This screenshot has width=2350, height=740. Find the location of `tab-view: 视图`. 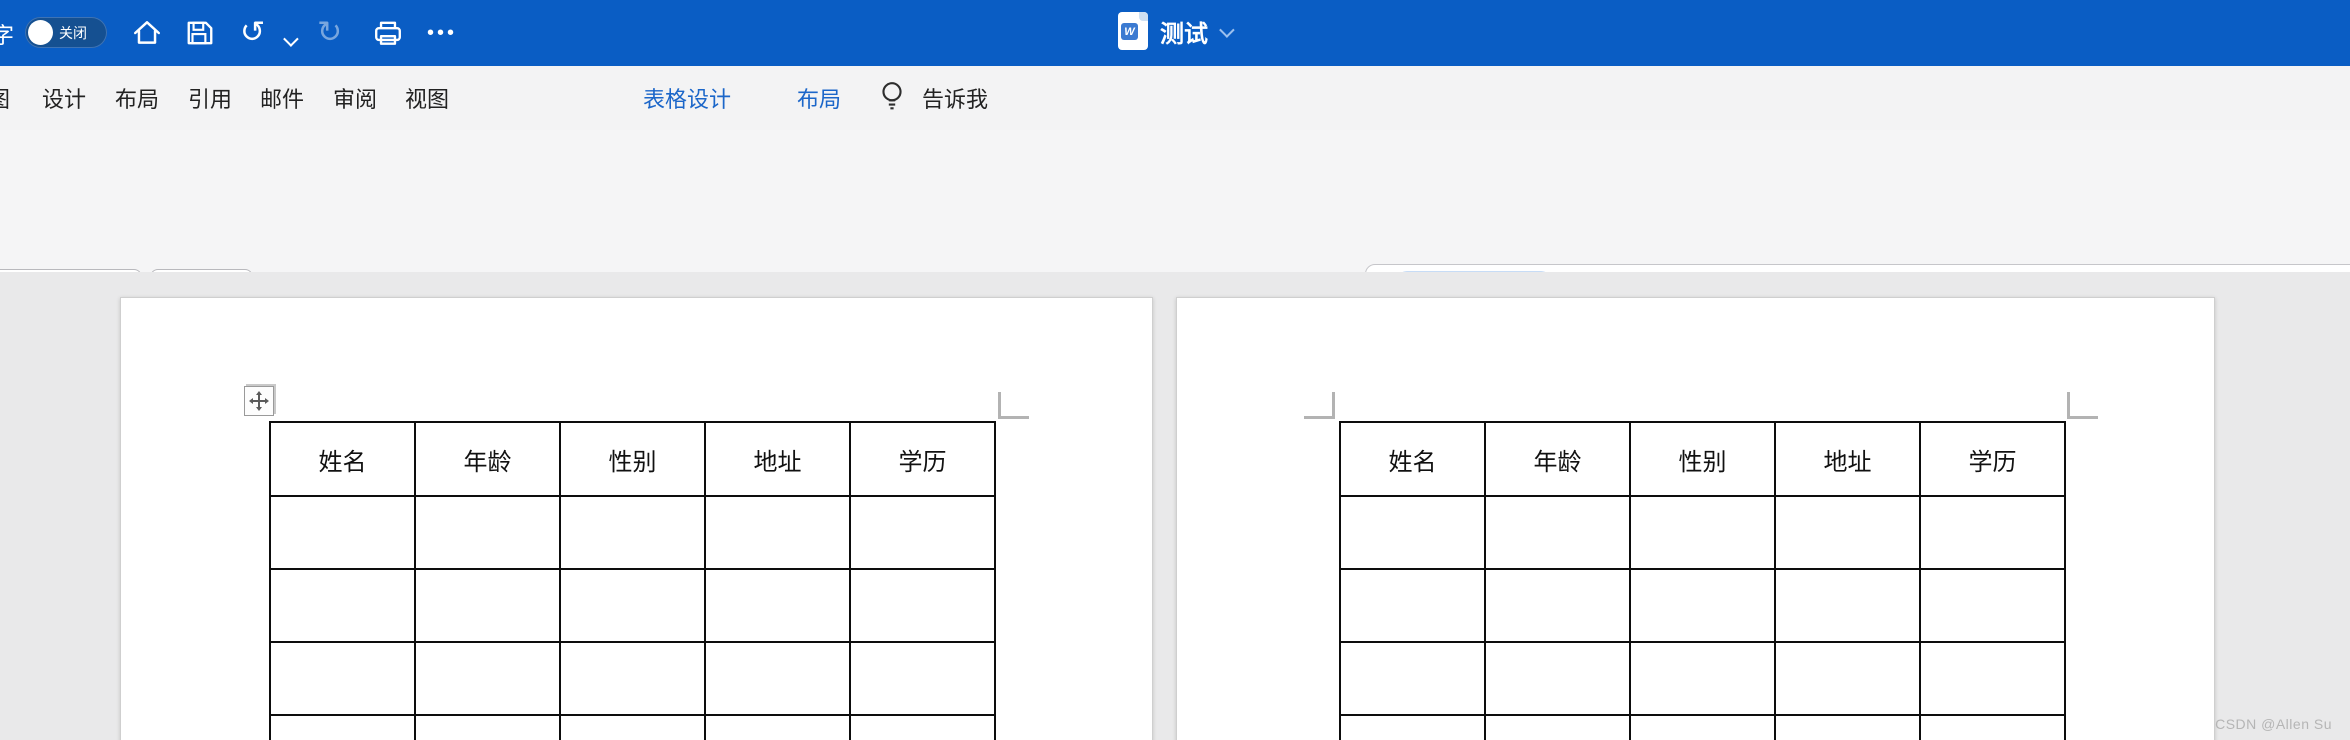

tab-view: 视图 is located at coordinates (427, 98).